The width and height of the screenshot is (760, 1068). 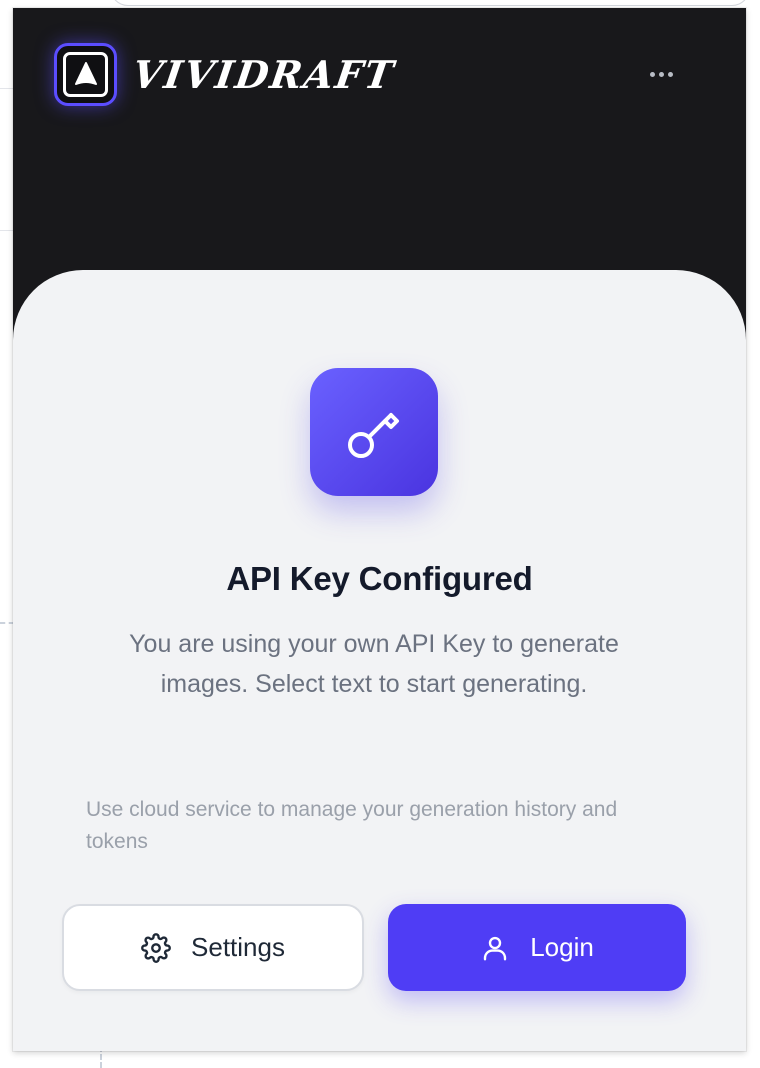 What do you see at coordinates (238, 947) in the screenshot?
I see `settings-button-label: Settings` at bounding box center [238, 947].